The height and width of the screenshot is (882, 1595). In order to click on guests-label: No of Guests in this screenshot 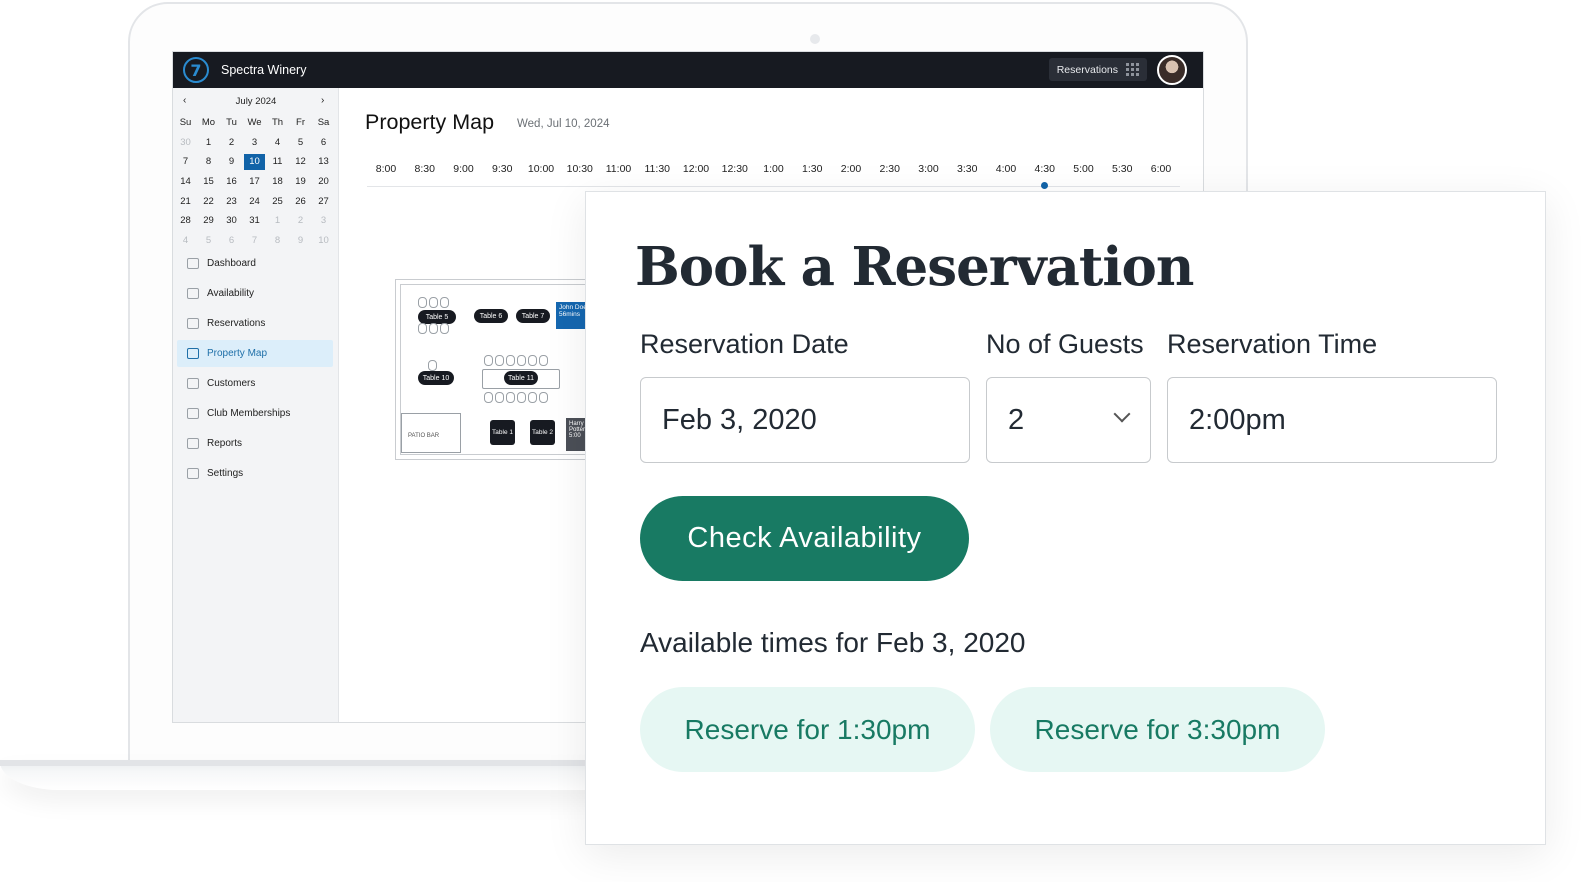, I will do `click(1065, 344)`.